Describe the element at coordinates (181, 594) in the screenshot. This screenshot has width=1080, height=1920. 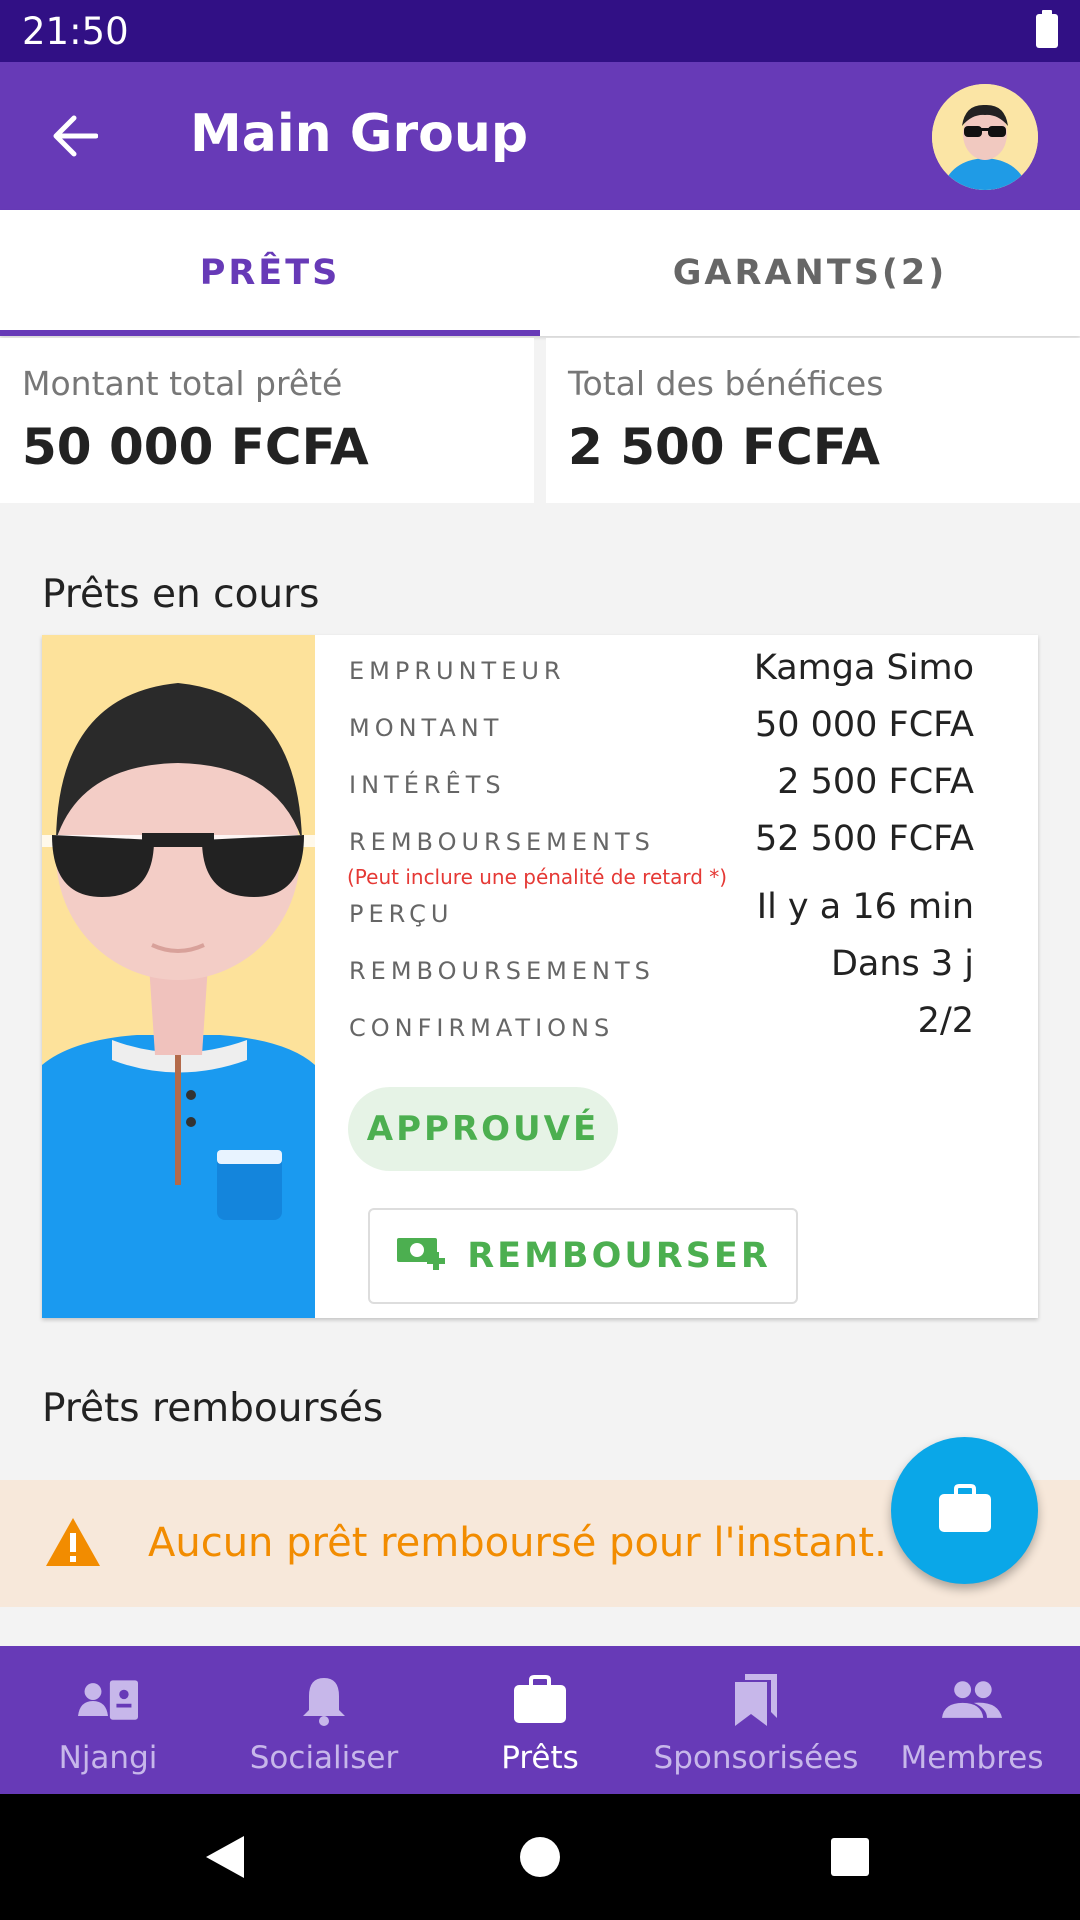
I see `ongoing-loans-title: Prêts en cours` at that location.